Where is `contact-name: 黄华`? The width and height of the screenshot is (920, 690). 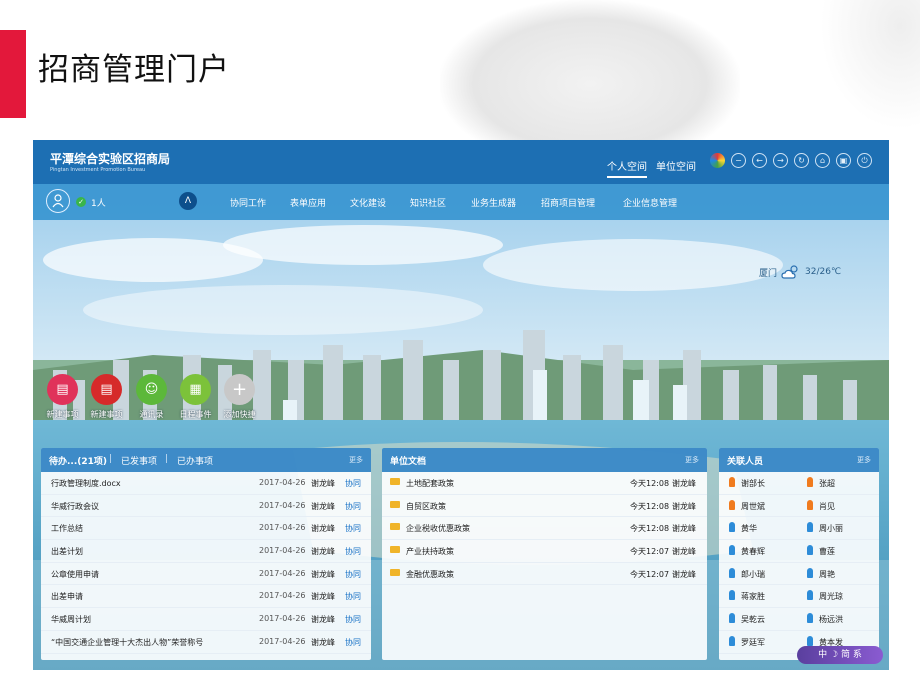 contact-name: 黄华 is located at coordinates (749, 528).